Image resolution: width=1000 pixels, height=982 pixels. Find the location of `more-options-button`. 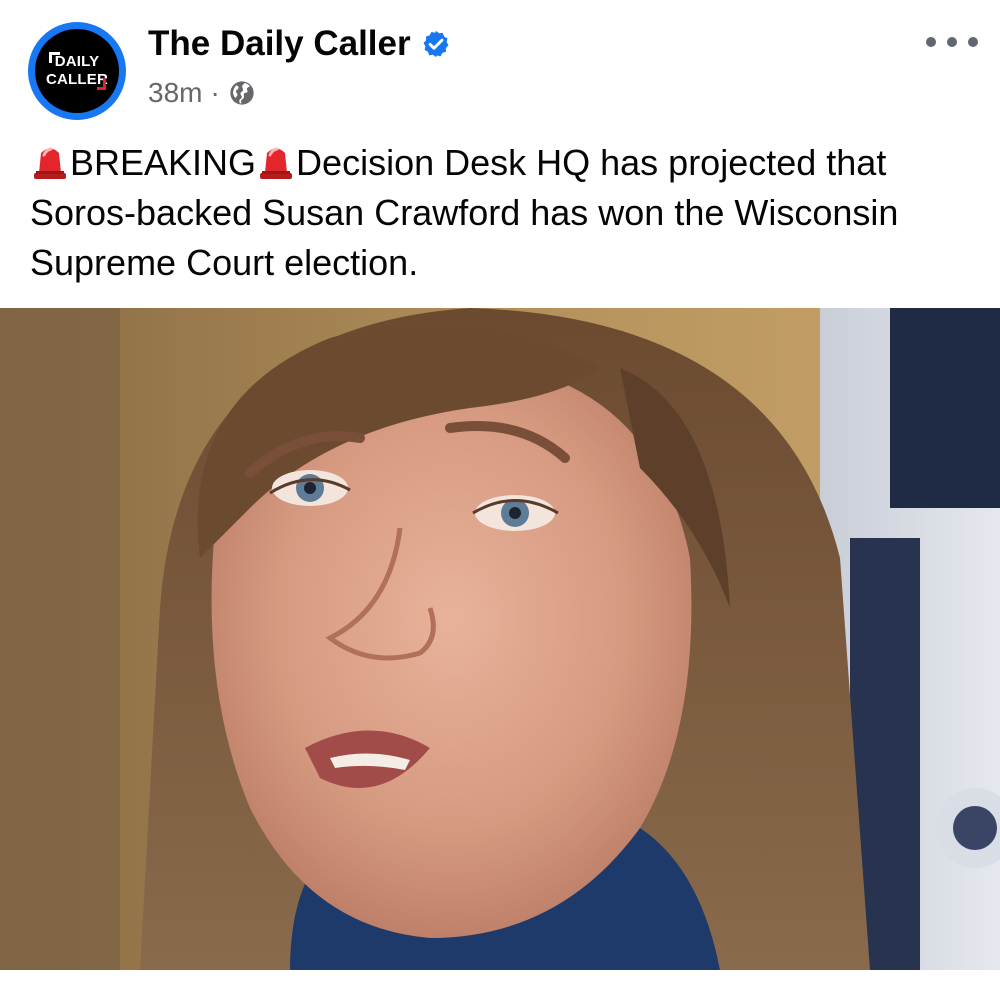

more-options-button is located at coordinates (952, 42).